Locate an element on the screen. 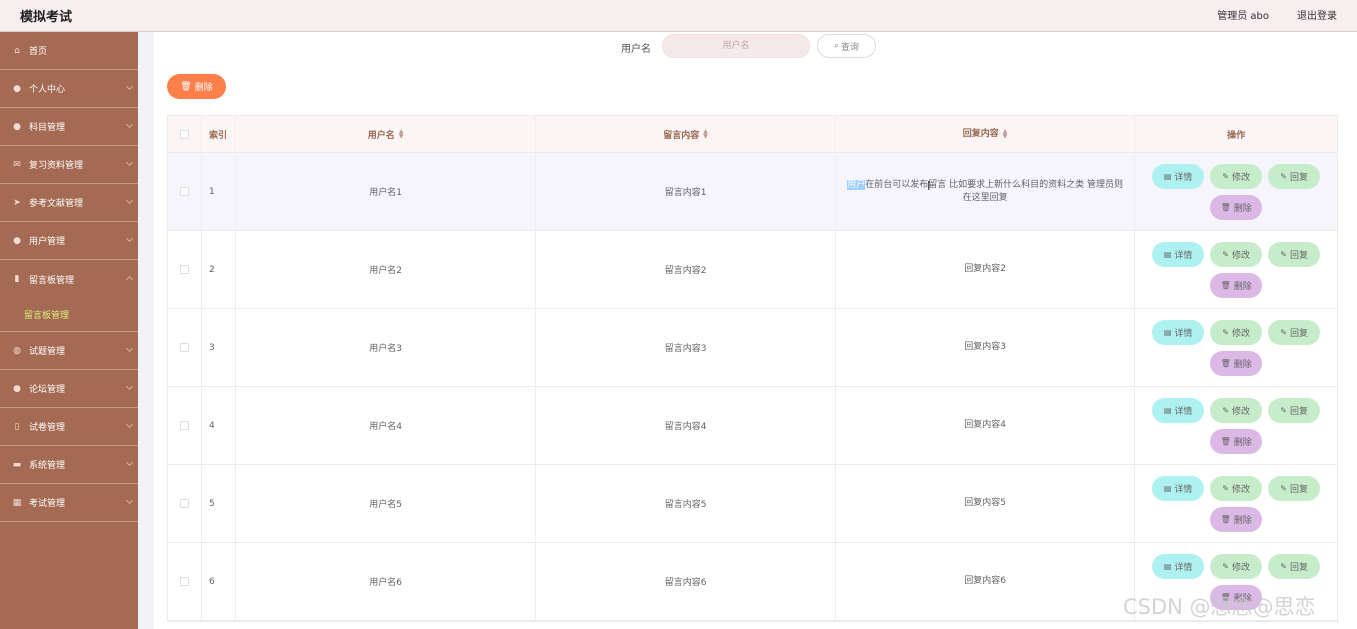 This screenshot has width=1357, height=629. select-all-checkbox is located at coordinates (184, 134).